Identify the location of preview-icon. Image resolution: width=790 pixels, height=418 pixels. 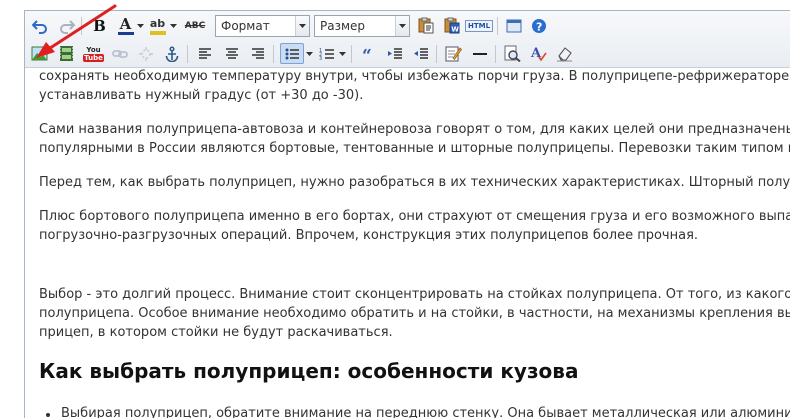
(512, 53).